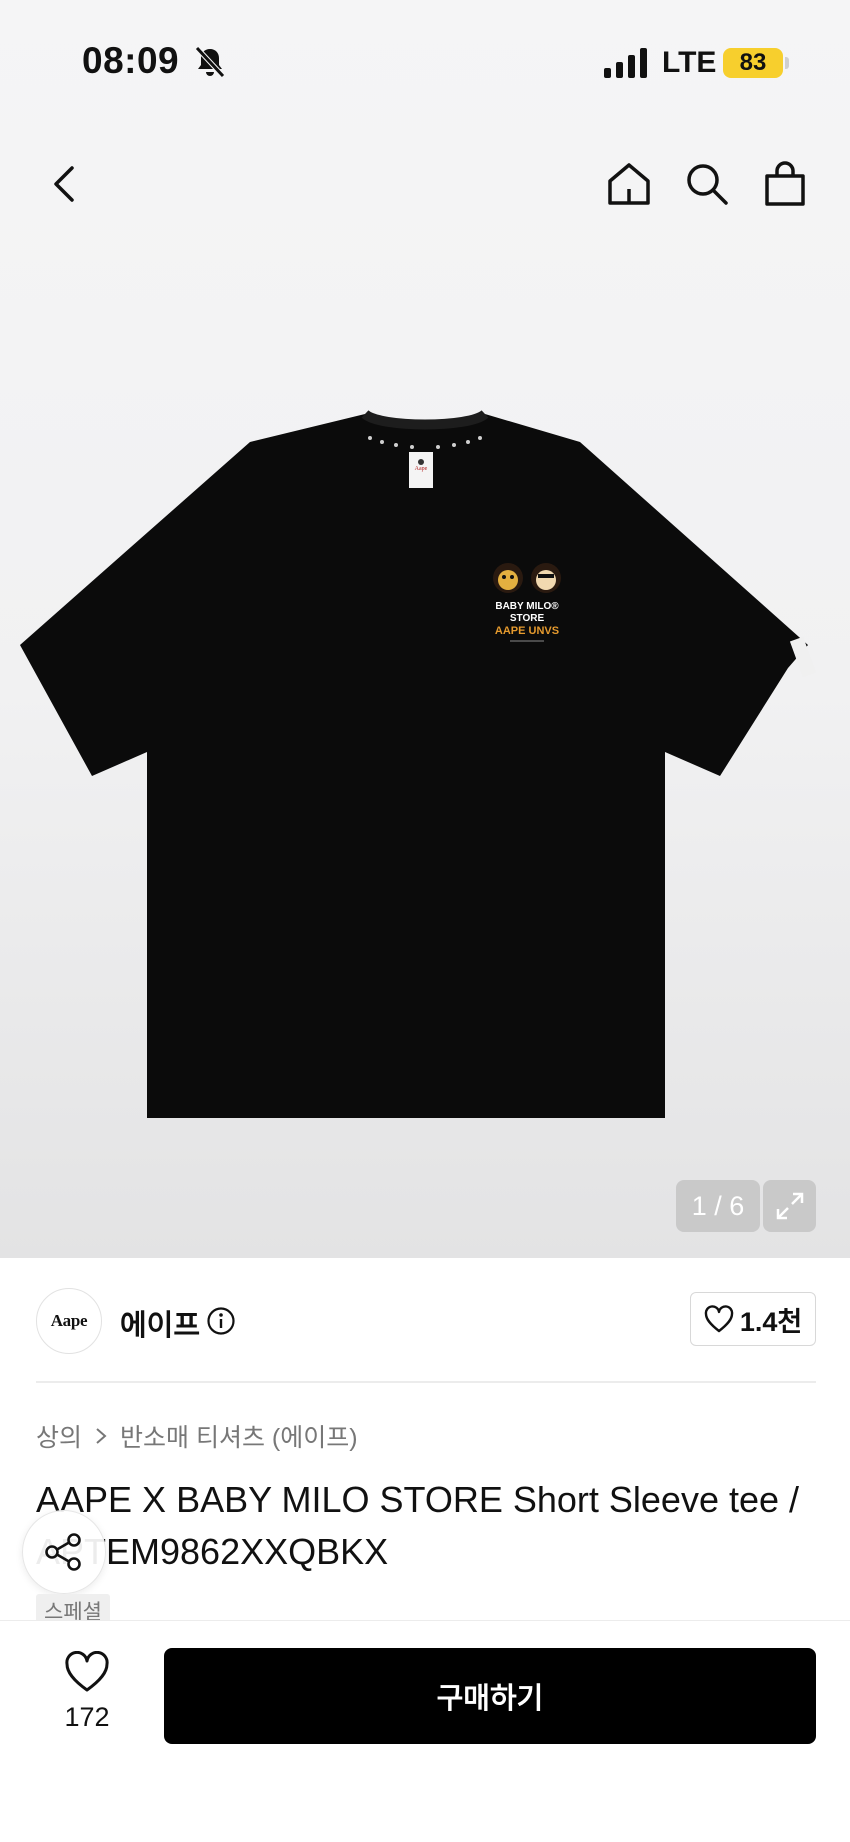 The image size is (850, 1842). Describe the element at coordinates (221, 1321) in the screenshot. I see `info-icon` at that location.